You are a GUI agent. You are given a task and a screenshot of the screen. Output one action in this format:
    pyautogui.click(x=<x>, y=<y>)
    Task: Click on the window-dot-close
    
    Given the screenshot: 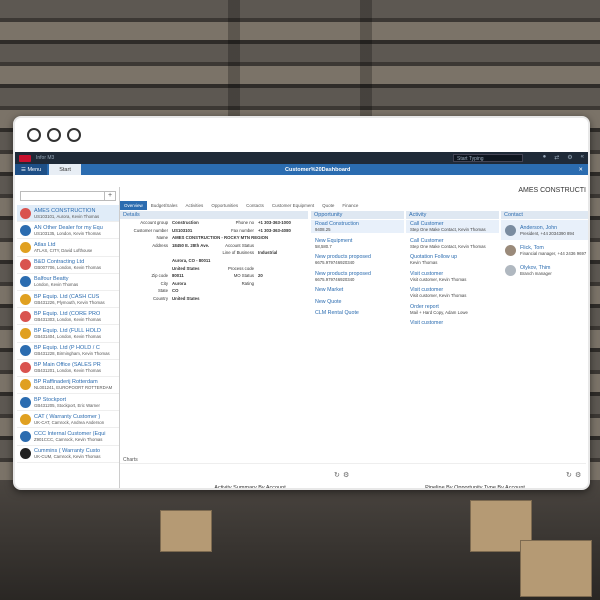 What is the action you would take?
    pyautogui.click(x=34, y=135)
    